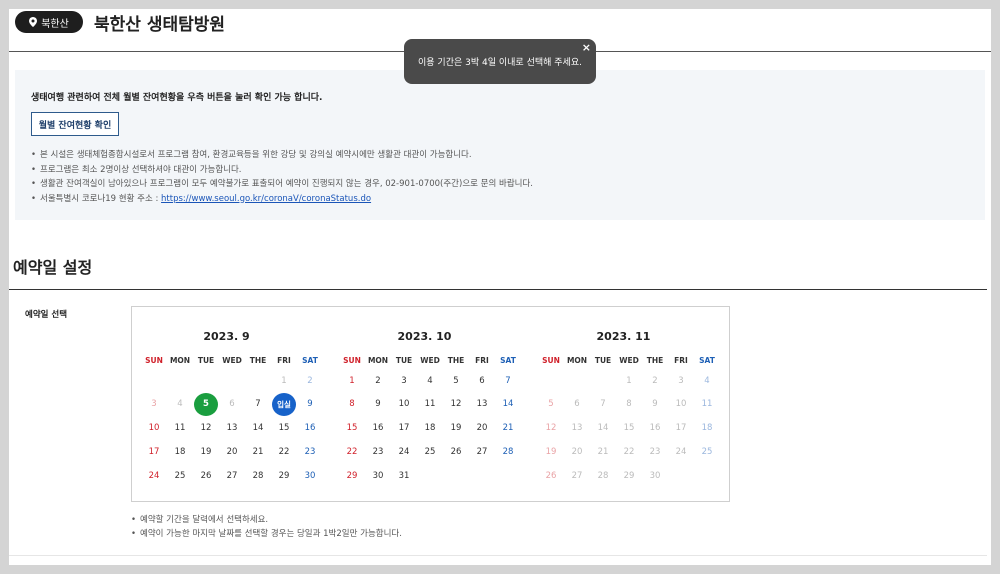  I want to click on close-icon: ×, so click(586, 47).